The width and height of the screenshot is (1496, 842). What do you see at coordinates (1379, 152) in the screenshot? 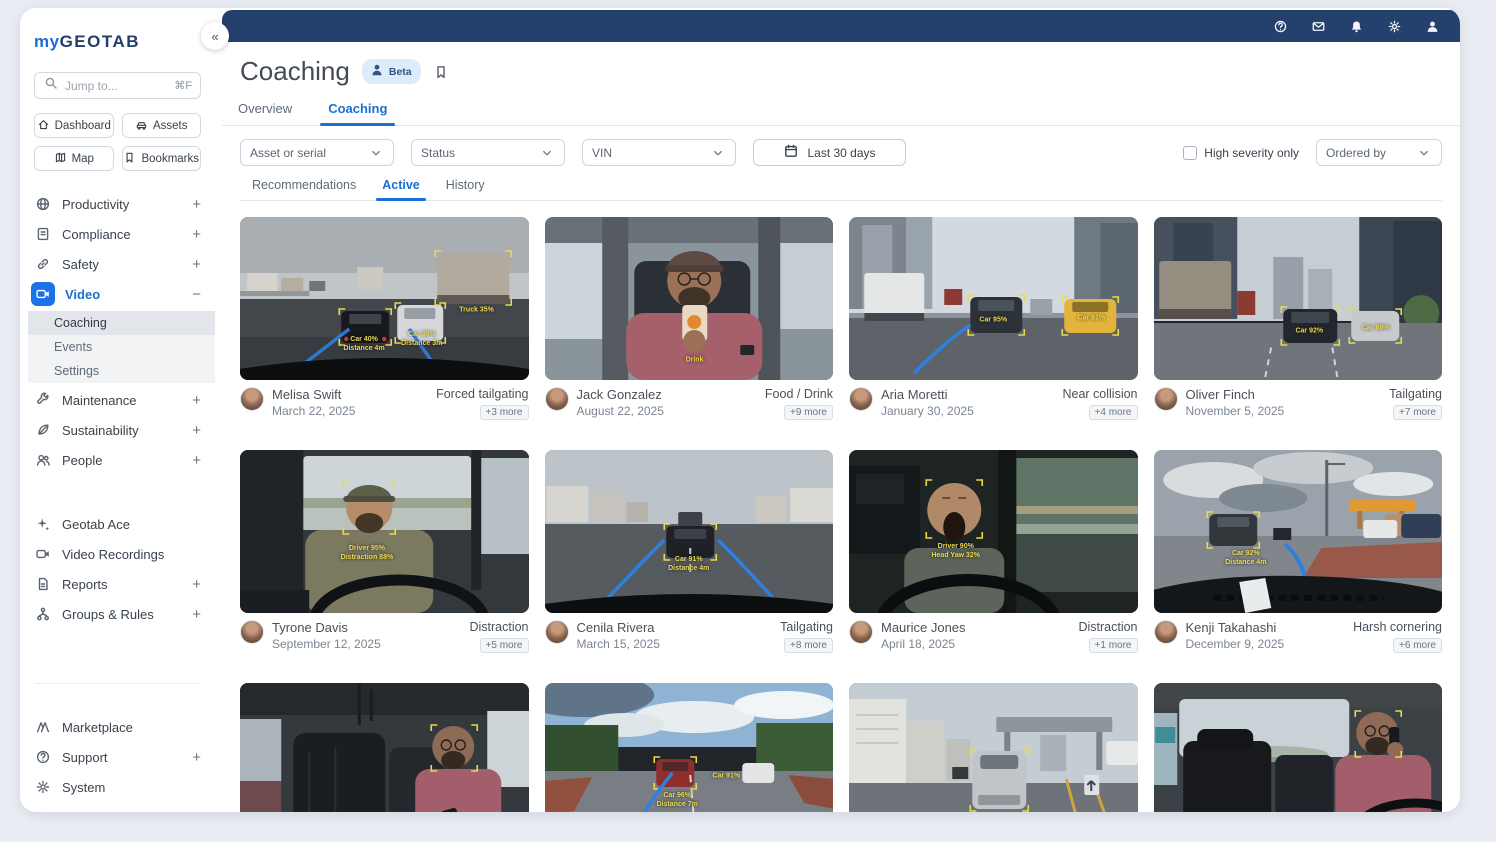
I see `ordered-by-dropdown: Ordered by` at bounding box center [1379, 152].